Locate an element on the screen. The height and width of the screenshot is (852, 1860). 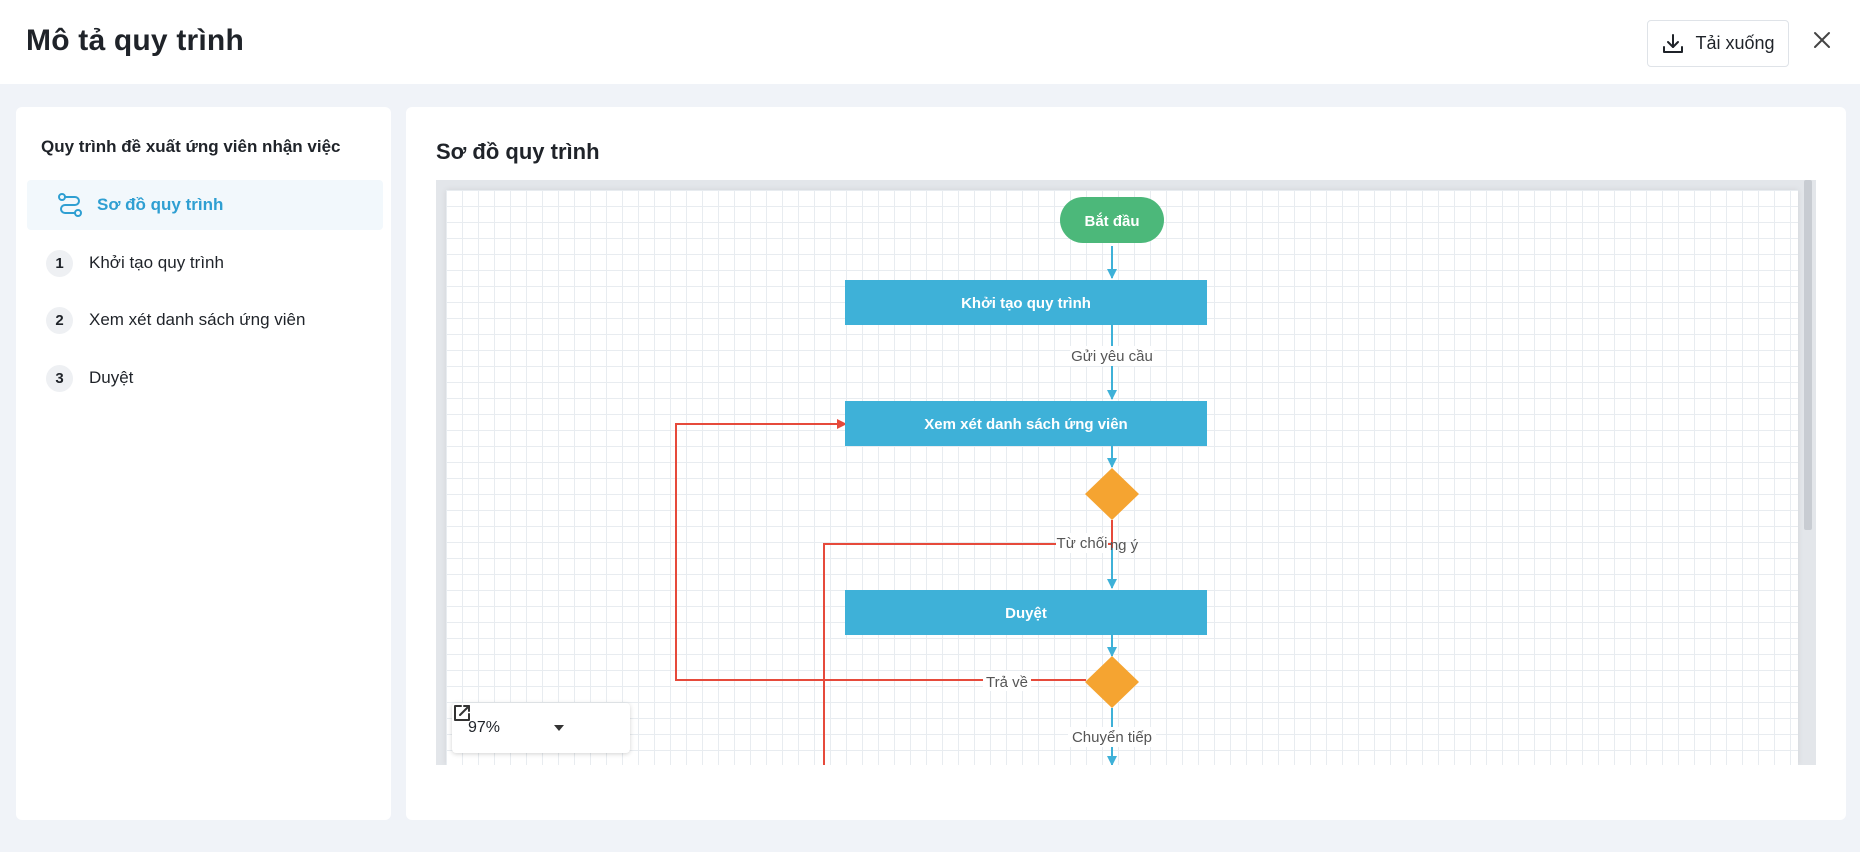
sidebar-item-initialize: 1 Khởi tạo quy trình is located at coordinates (205, 263).